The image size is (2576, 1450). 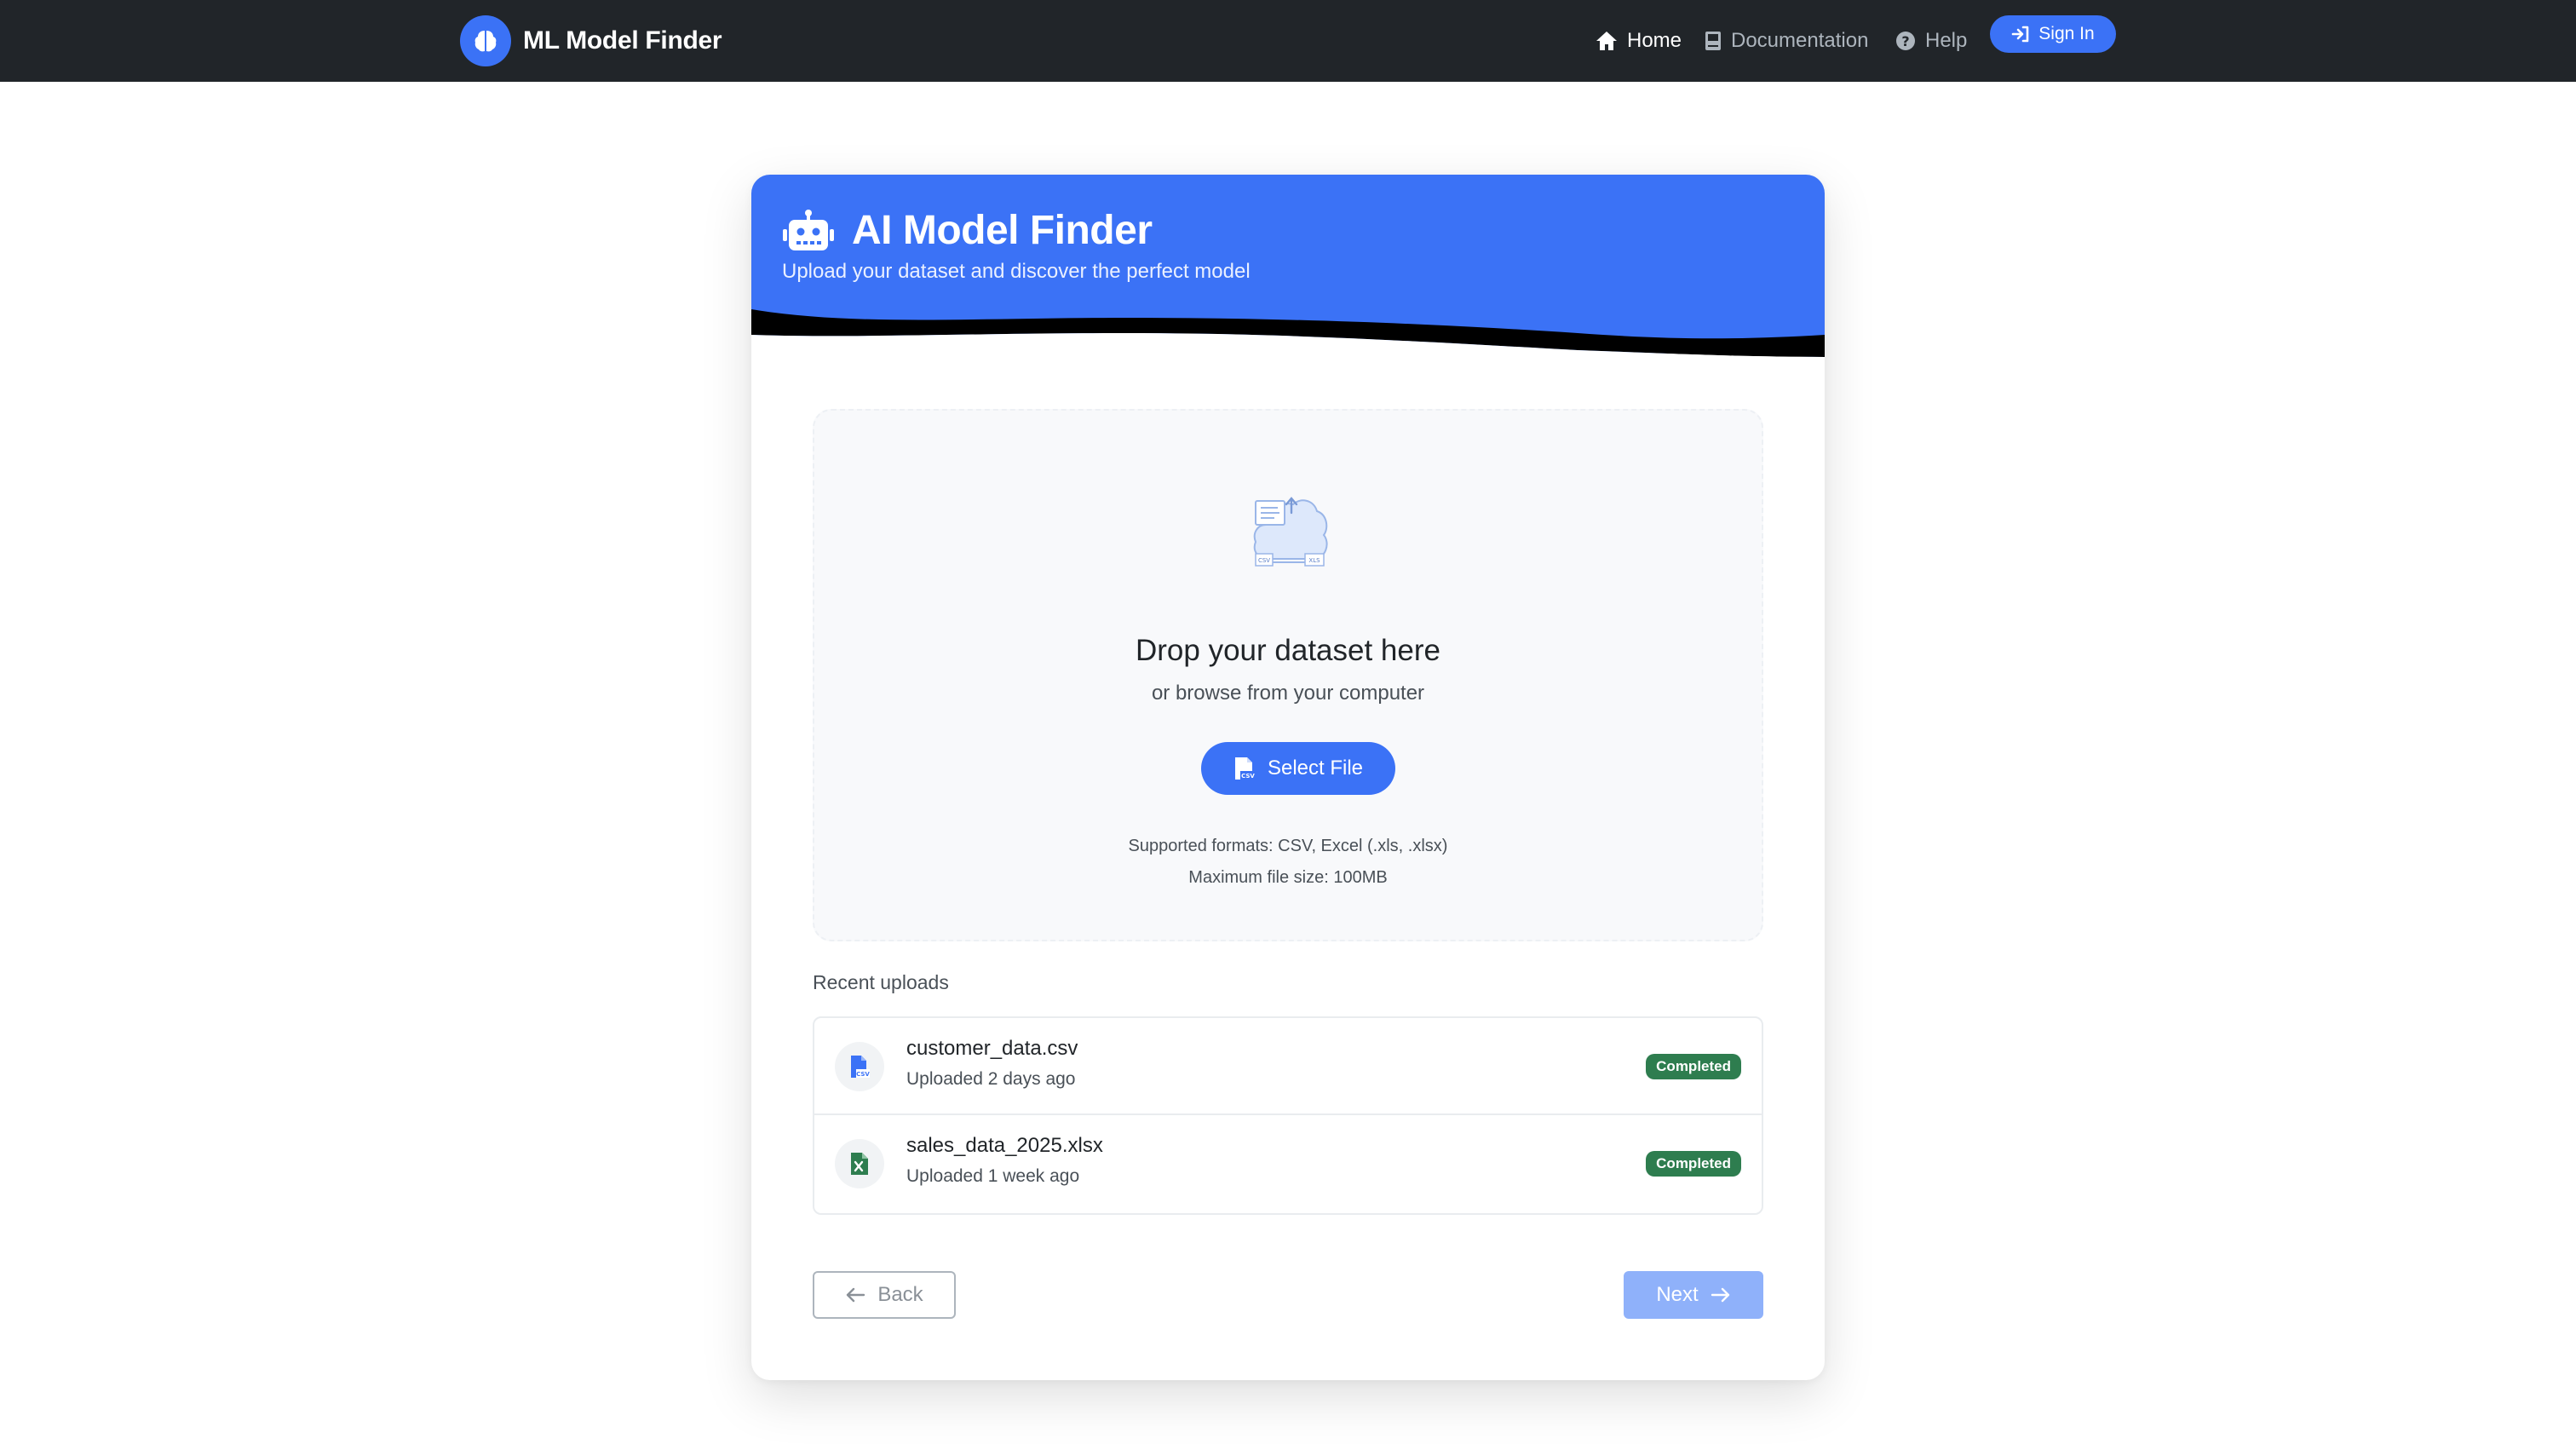 What do you see at coordinates (1288, 693) in the screenshot?
I see `dropzone-subtitle: or browse from your computer` at bounding box center [1288, 693].